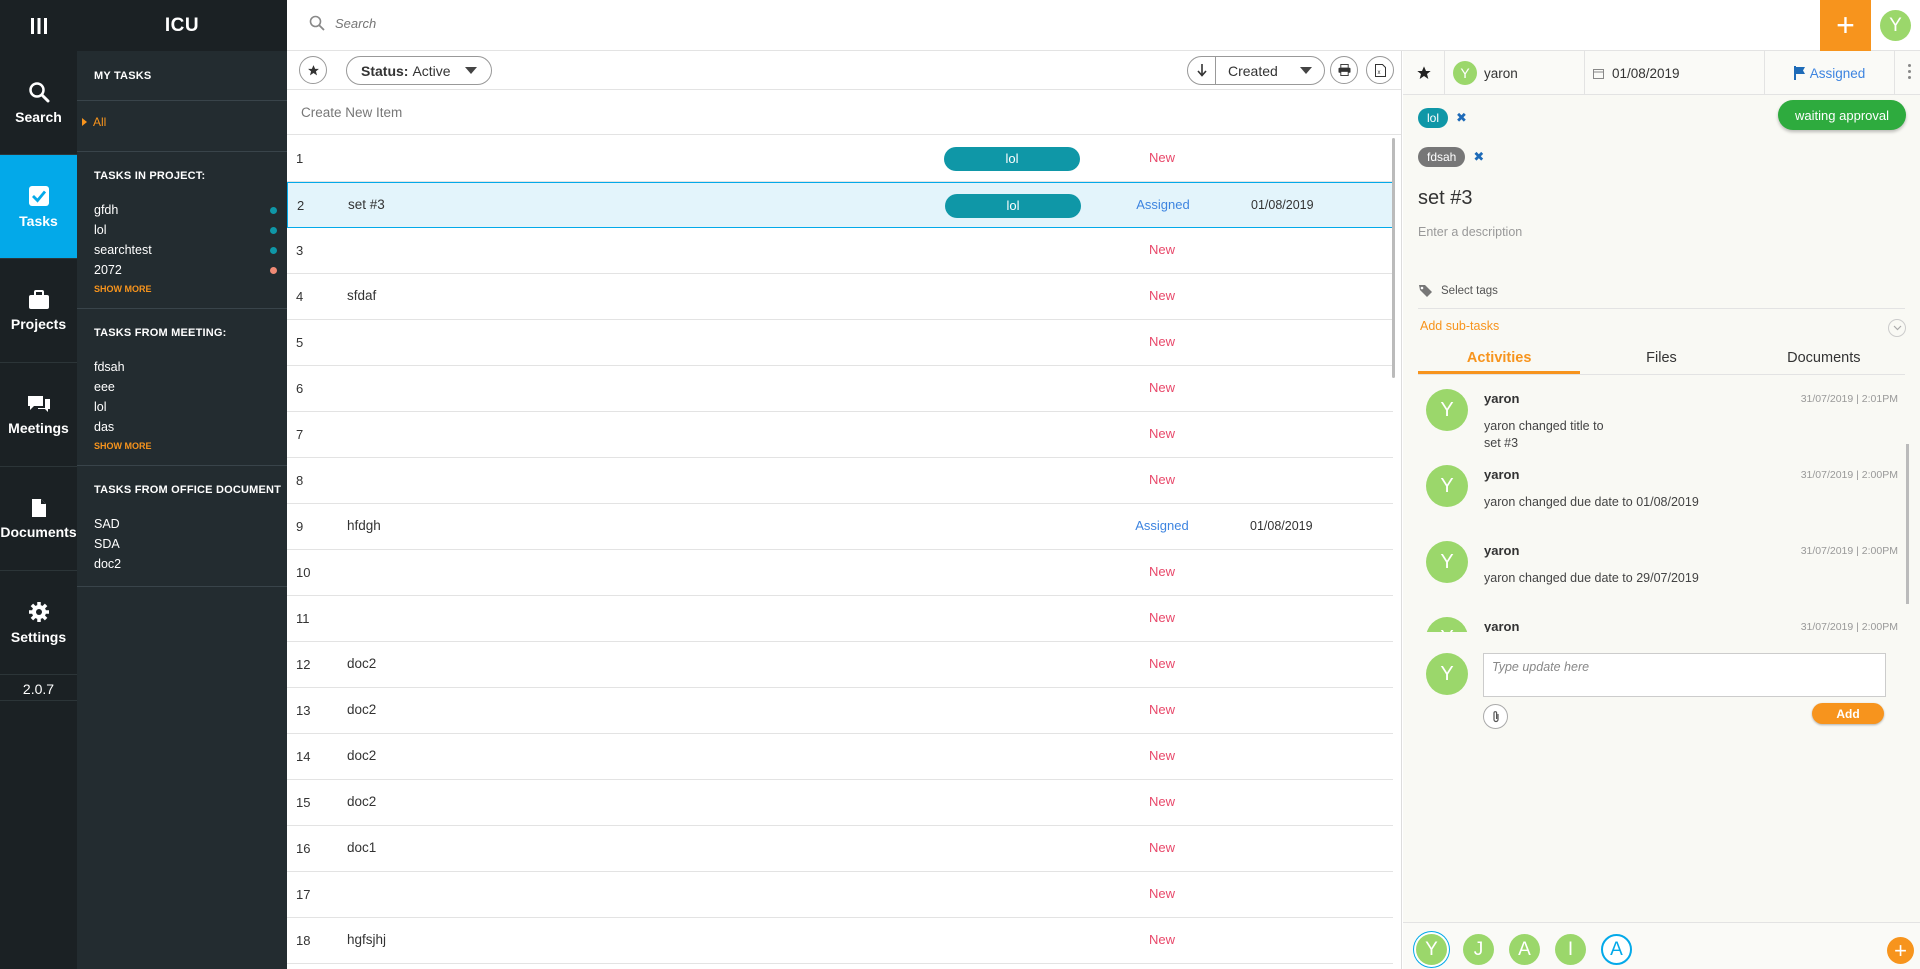 This screenshot has width=1920, height=969. Describe the element at coordinates (1380, 70) in the screenshot. I see `export-excel-button: x` at that location.